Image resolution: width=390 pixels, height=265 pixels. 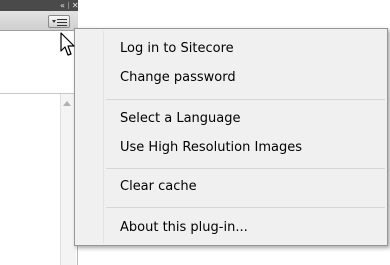 What do you see at coordinates (75, 5) in the screenshot?
I see `close-icon: ✕` at bounding box center [75, 5].